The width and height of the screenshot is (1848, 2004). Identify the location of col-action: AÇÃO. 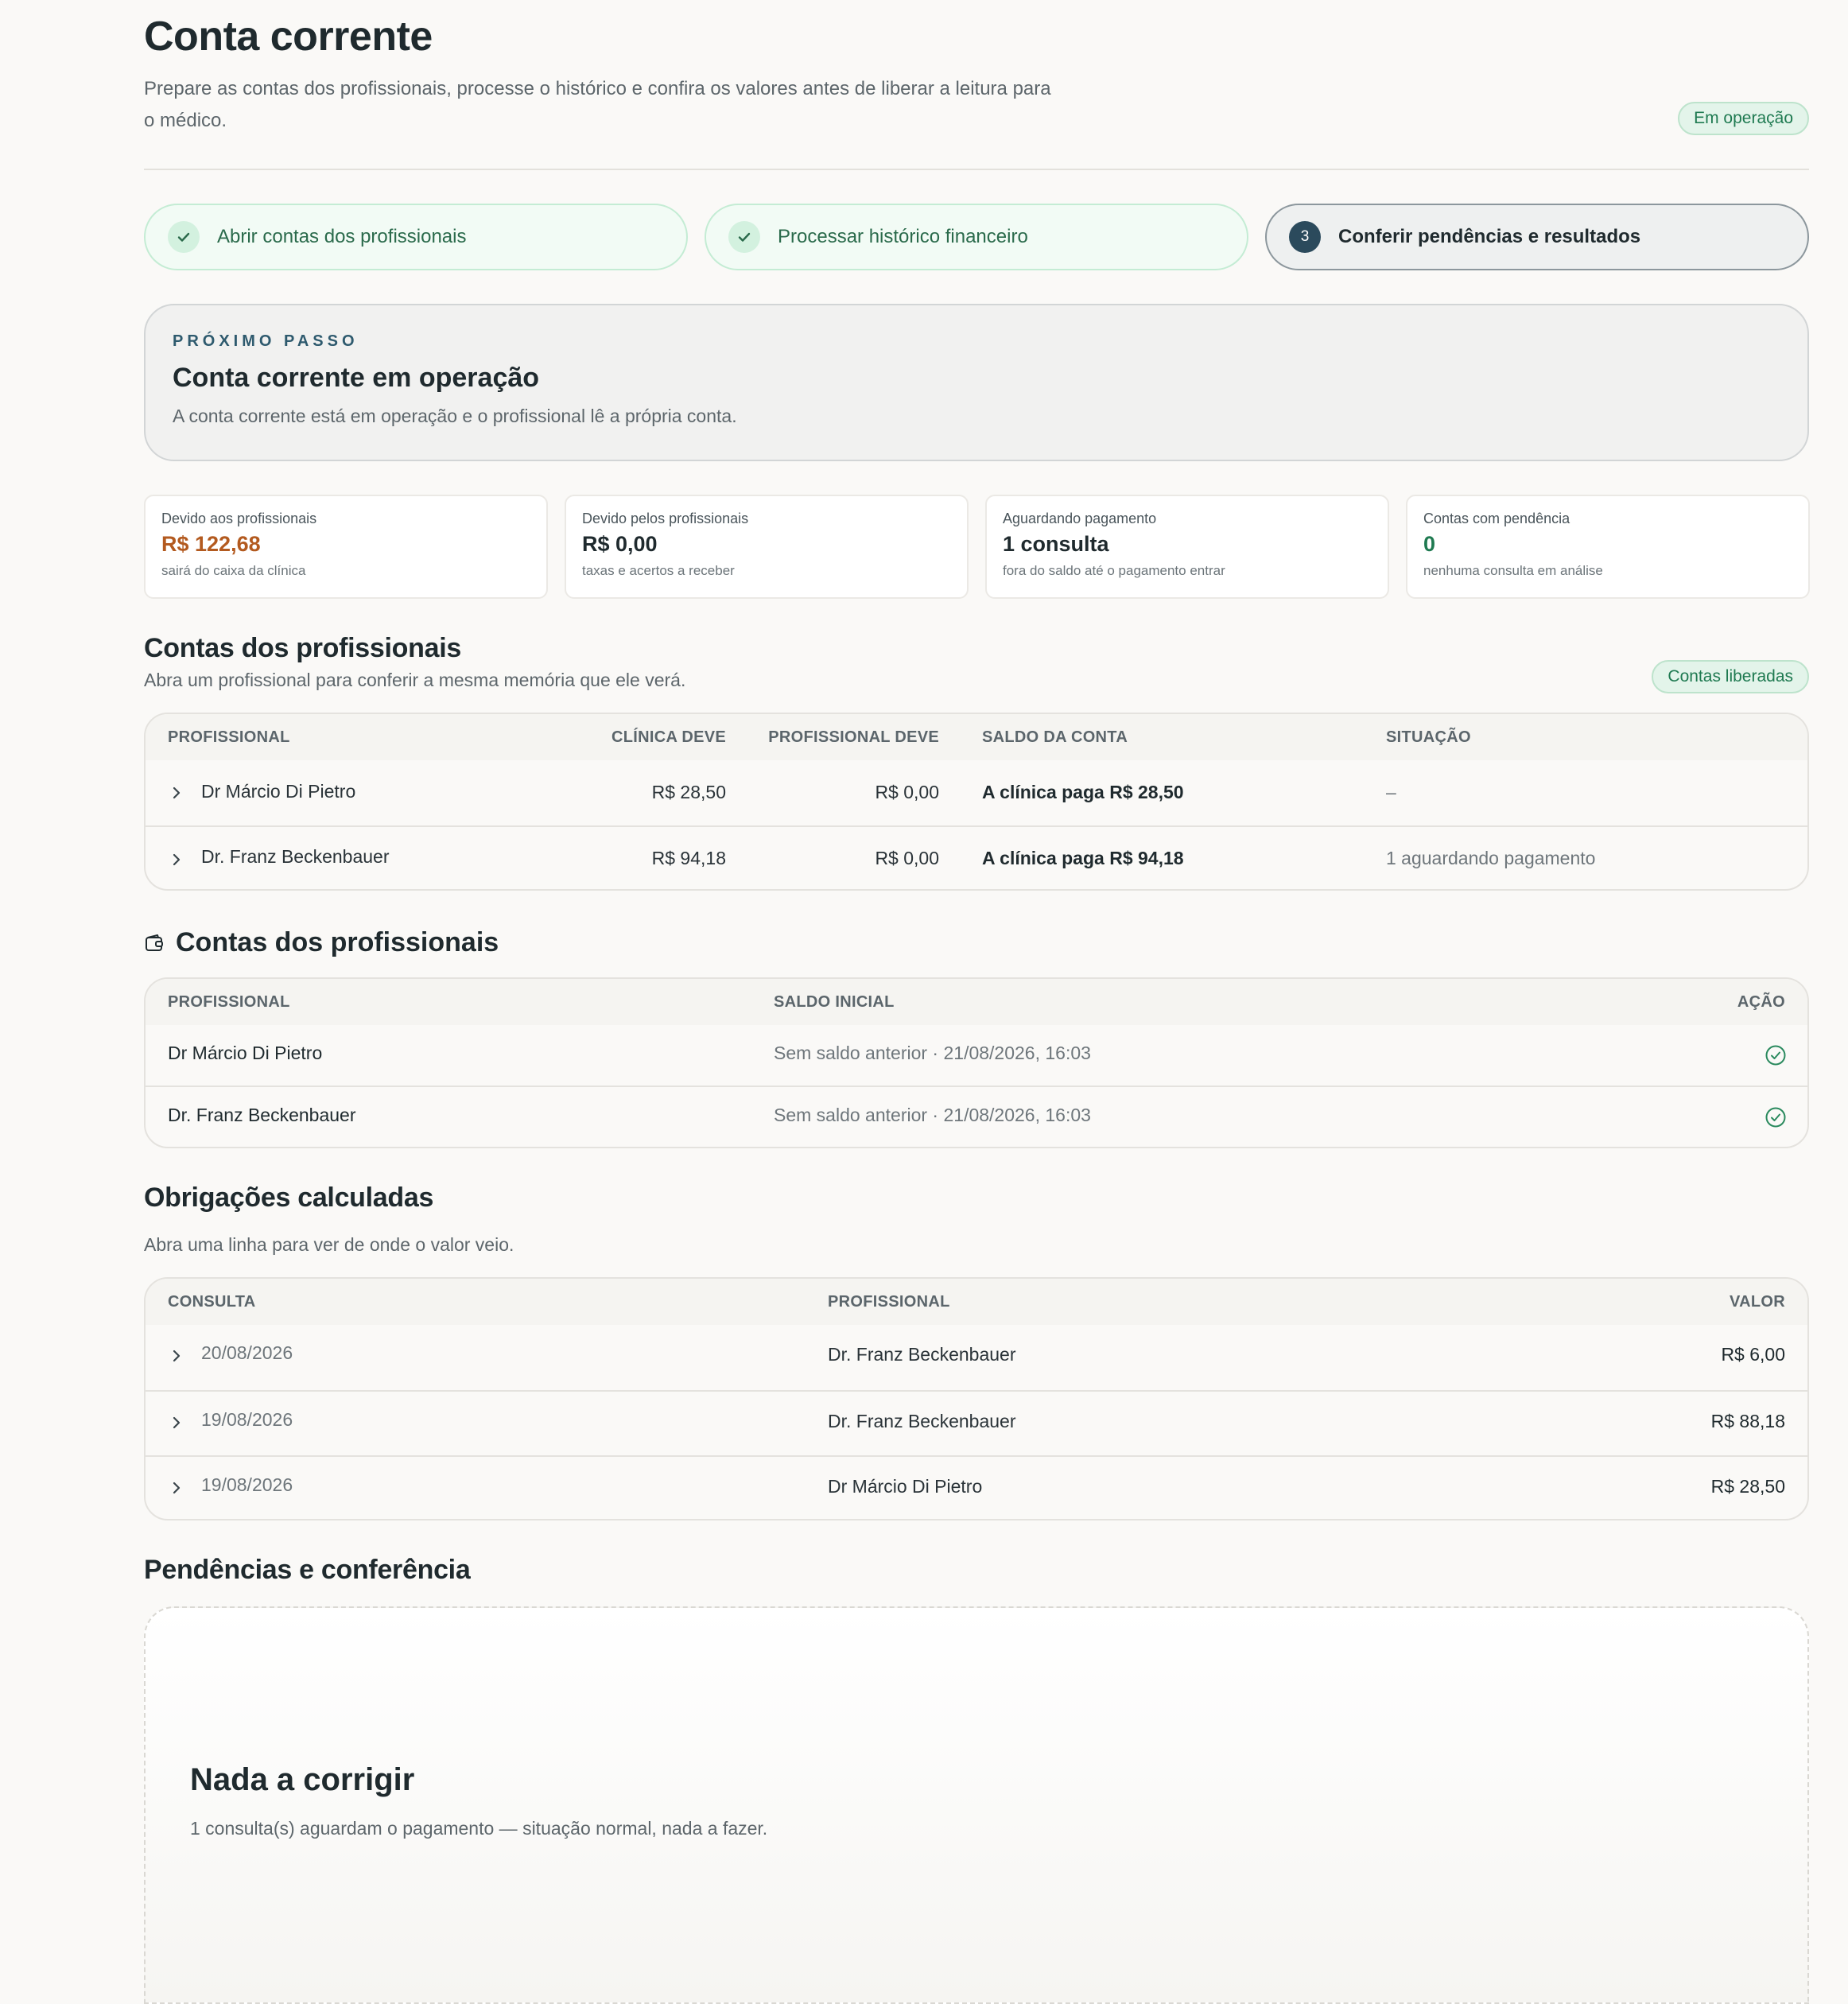
(1761, 1002).